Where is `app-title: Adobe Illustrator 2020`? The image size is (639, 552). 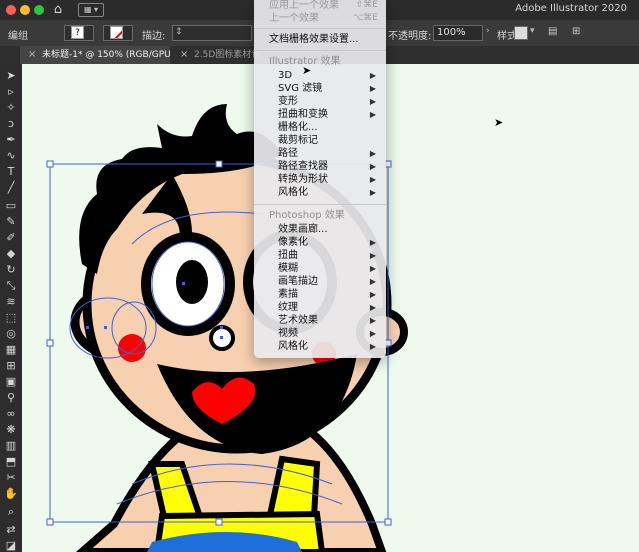 app-title: Adobe Illustrator 2020 is located at coordinates (571, 8).